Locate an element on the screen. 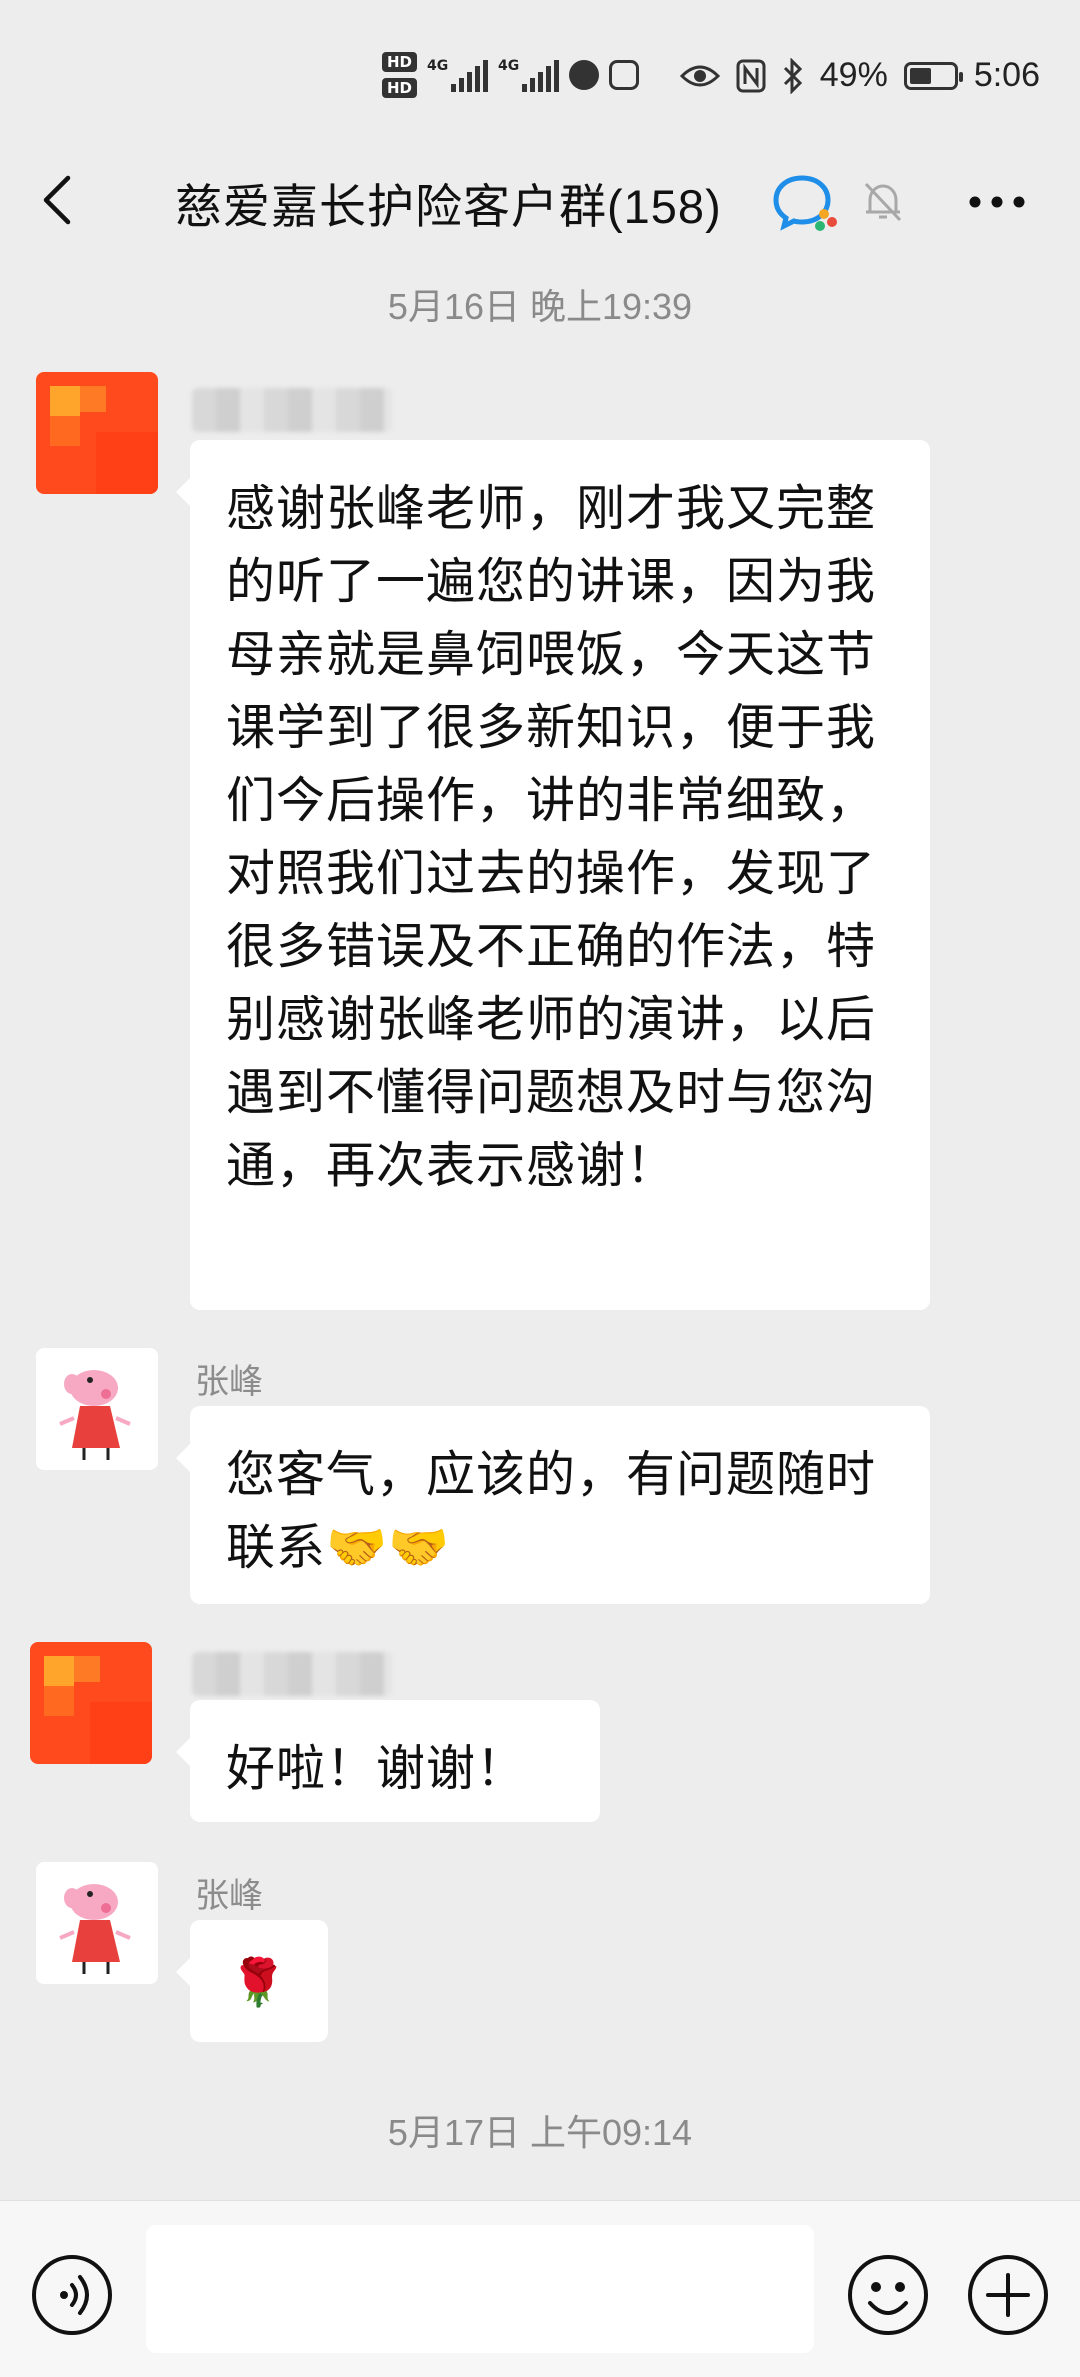 The height and width of the screenshot is (2377, 1080). chat-header: 慈爱嘉长护险客户群(158) is located at coordinates (540, 200).